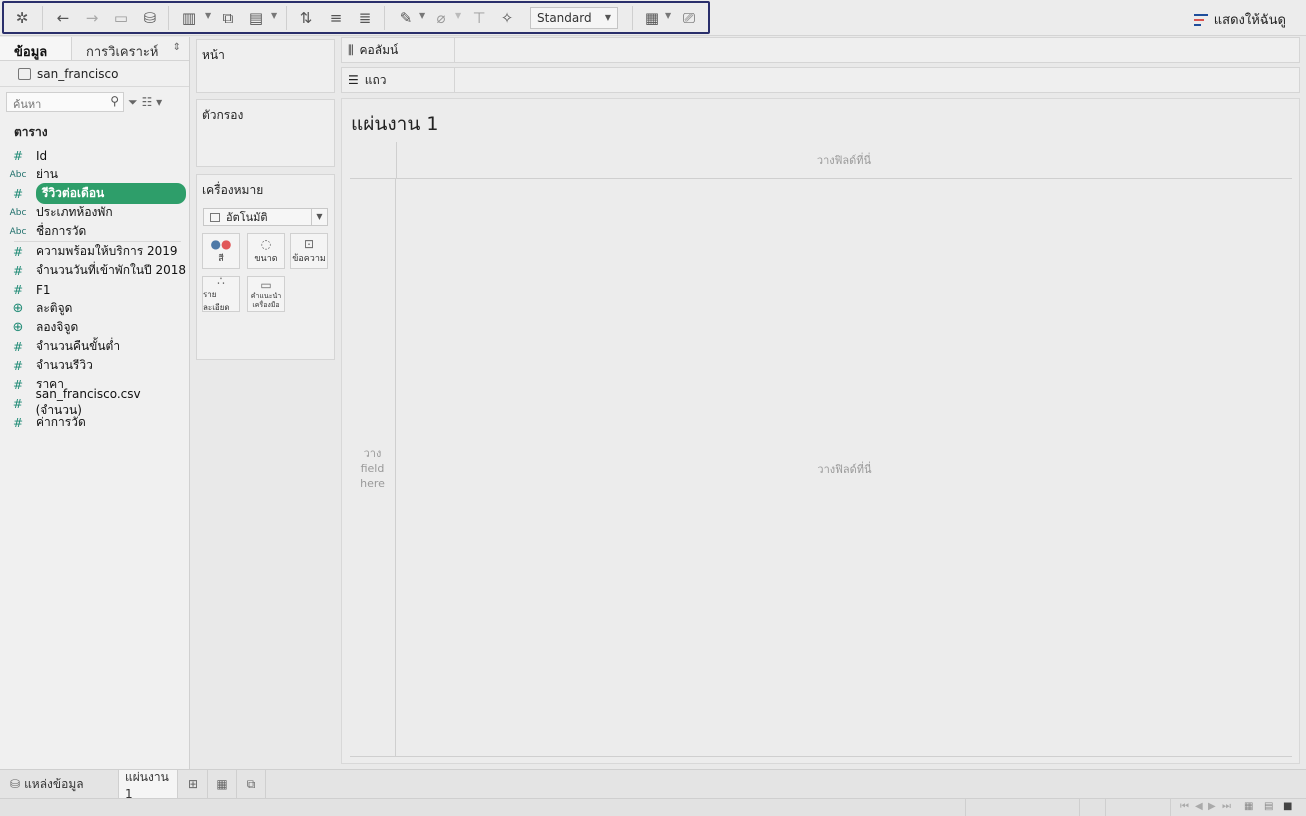 The image size is (1306, 816). Describe the element at coordinates (222, 784) in the screenshot. I see `new-dashboard-tab-icon: ▦` at that location.